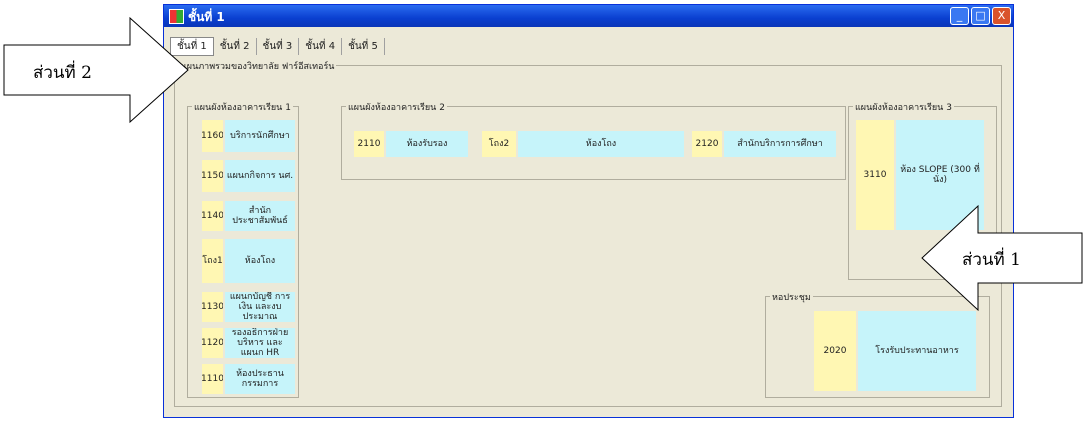 This screenshot has width=1085, height=423. What do you see at coordinates (499, 144) in the screenshot?
I see `room-number: โถง2` at bounding box center [499, 144].